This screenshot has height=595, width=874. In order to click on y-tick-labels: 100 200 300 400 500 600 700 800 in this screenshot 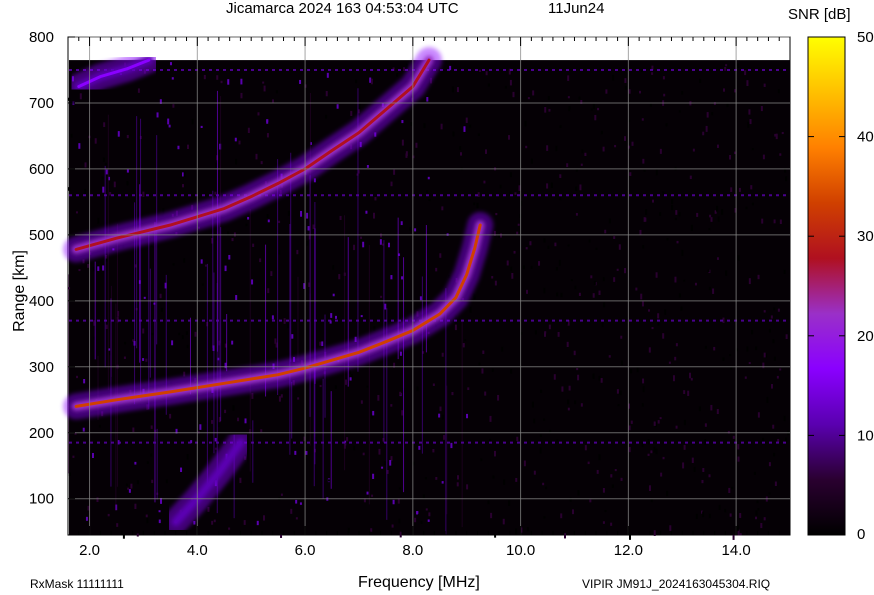, I will do `click(41, 268)`.